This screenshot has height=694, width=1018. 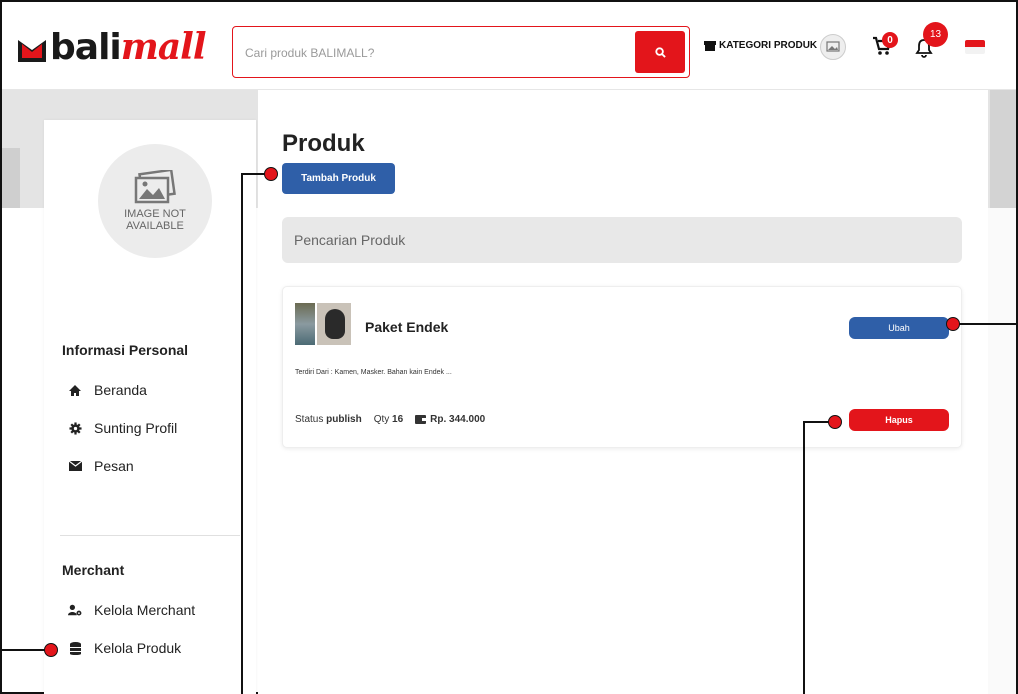 I want to click on section-merchant: Merchant, so click(x=93, y=570).